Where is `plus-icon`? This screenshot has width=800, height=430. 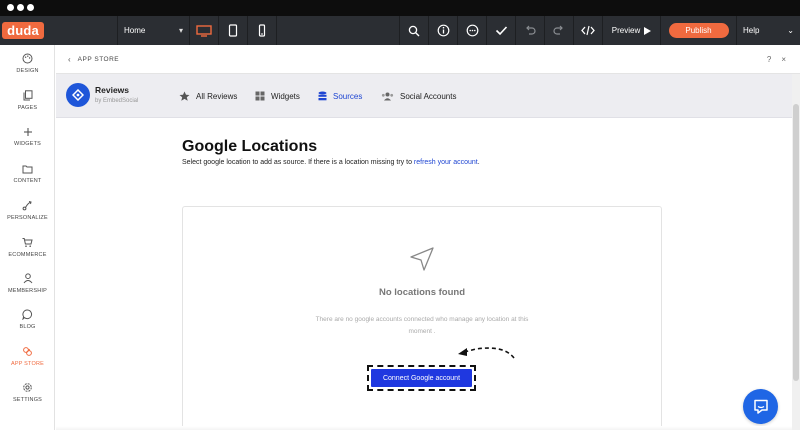
plus-icon is located at coordinates (27, 132).